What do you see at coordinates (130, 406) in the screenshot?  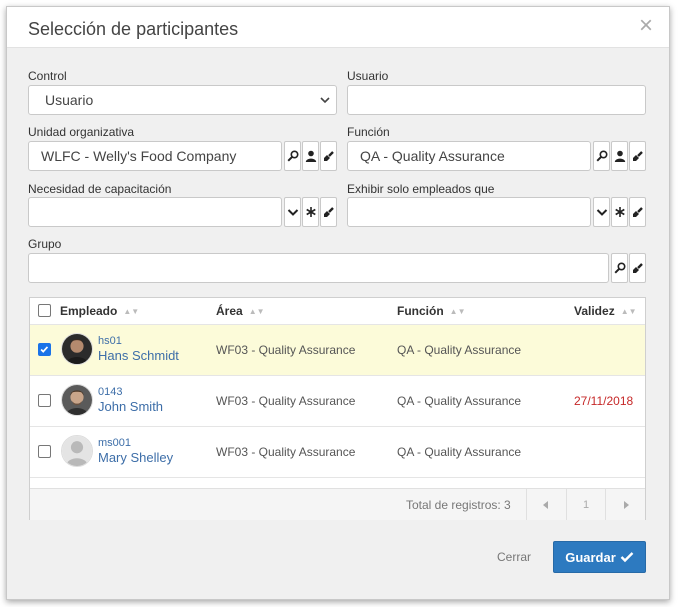 I see `employee-name: John Smith` at bounding box center [130, 406].